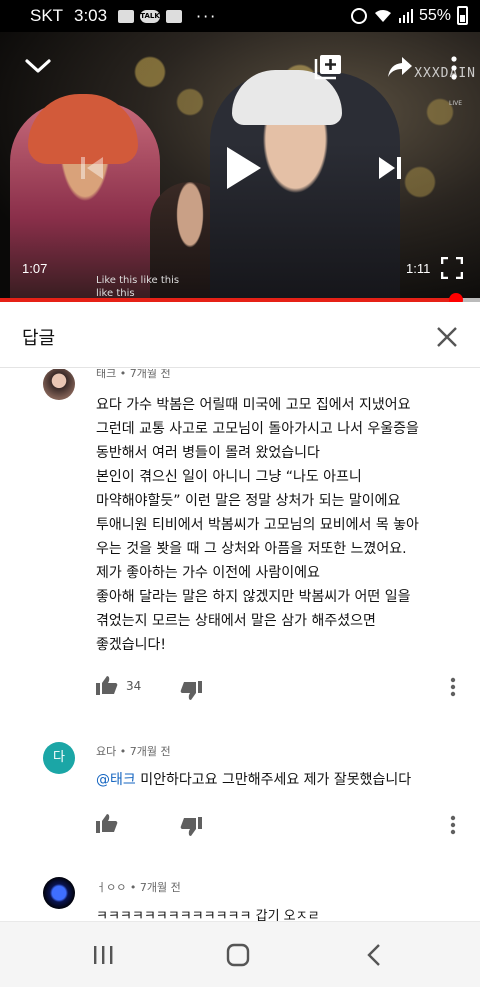 Image resolution: width=480 pixels, height=987 pixels. Describe the element at coordinates (138, 887) in the screenshot. I see `comment-author-meta: ㅓㅇㅇ • 7개월 전` at that location.